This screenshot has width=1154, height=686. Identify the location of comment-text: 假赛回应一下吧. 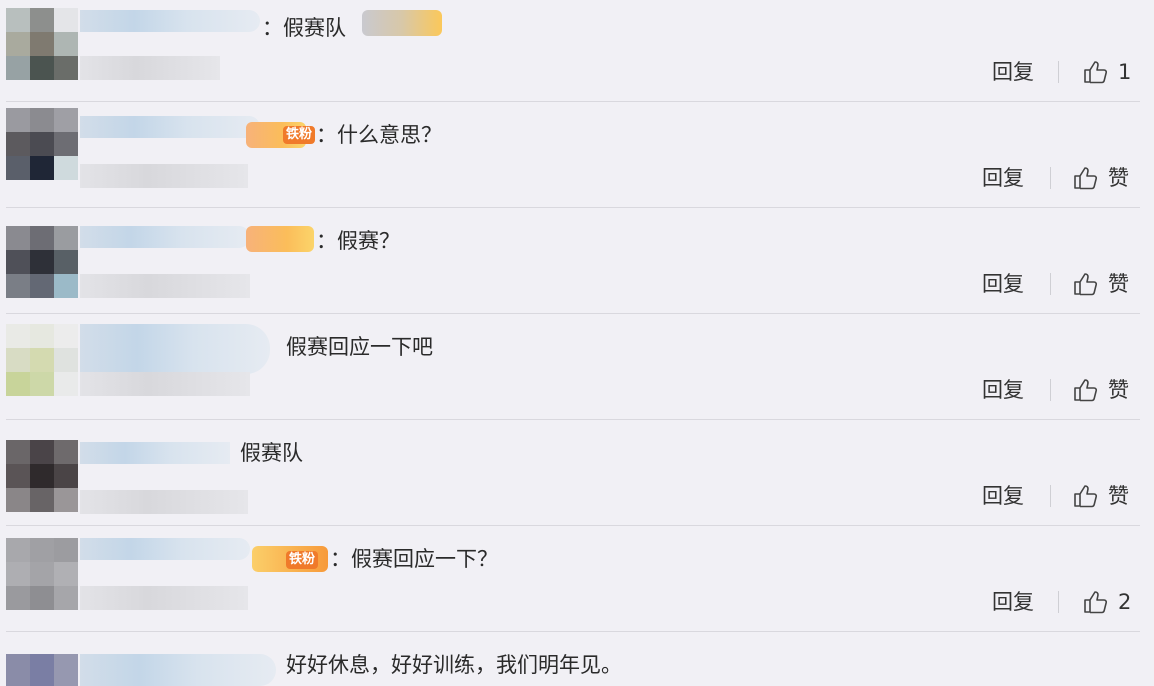
(359, 347).